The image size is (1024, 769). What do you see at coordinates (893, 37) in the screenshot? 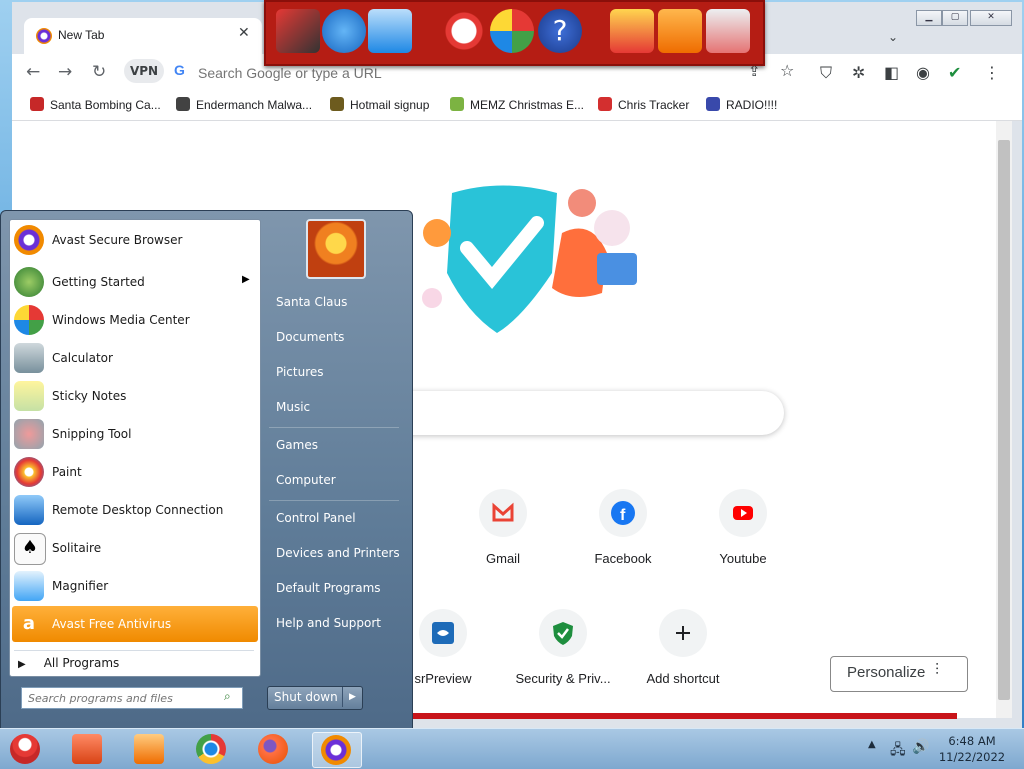
I see `tab-search-chevron-icon: ⌄` at bounding box center [893, 37].